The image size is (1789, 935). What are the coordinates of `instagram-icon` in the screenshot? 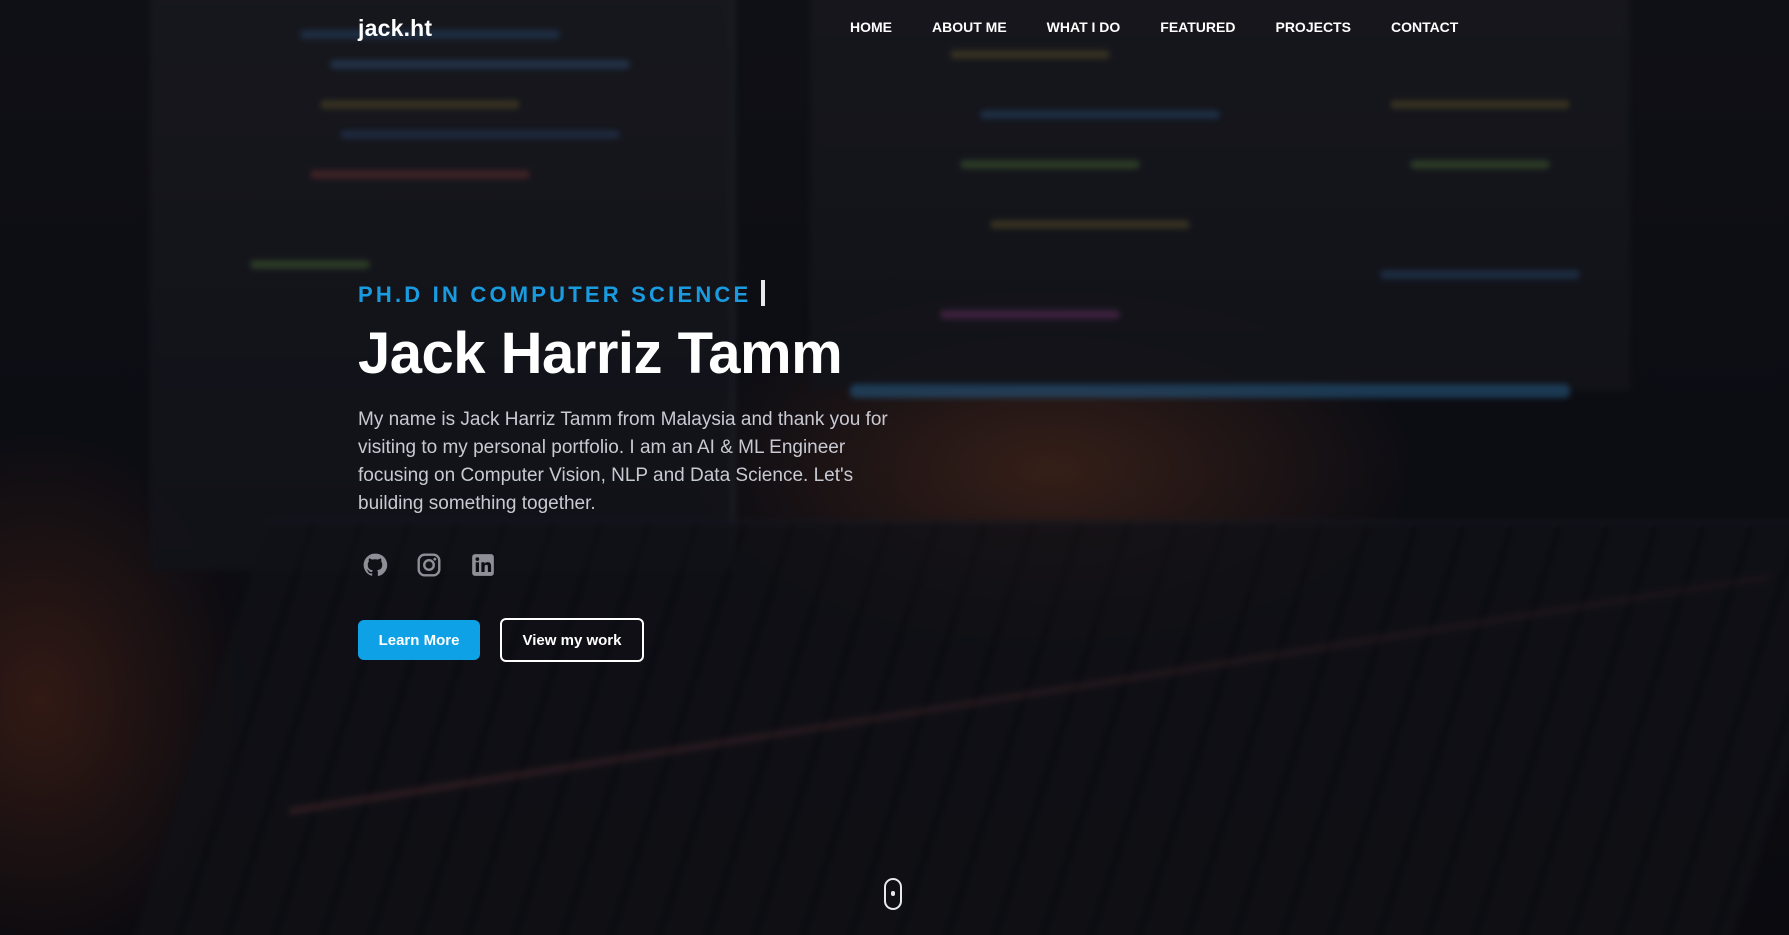 It's located at (429, 565).